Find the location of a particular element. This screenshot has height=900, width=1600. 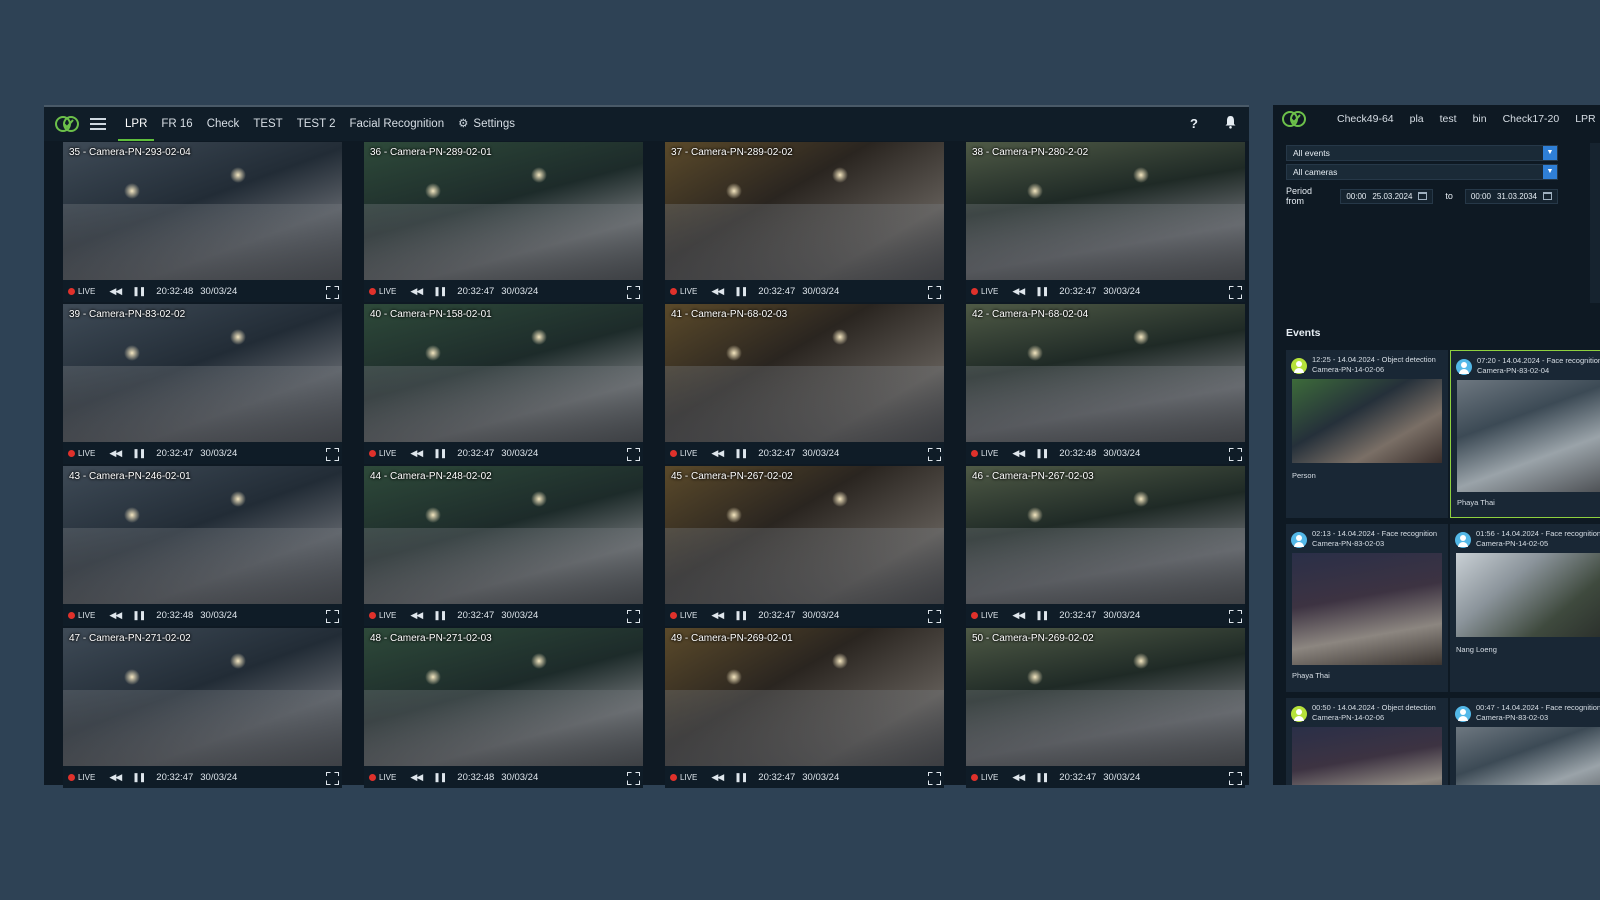

camera-feed: 49 - Camera-PN-269-02-01 is located at coordinates (804, 697).